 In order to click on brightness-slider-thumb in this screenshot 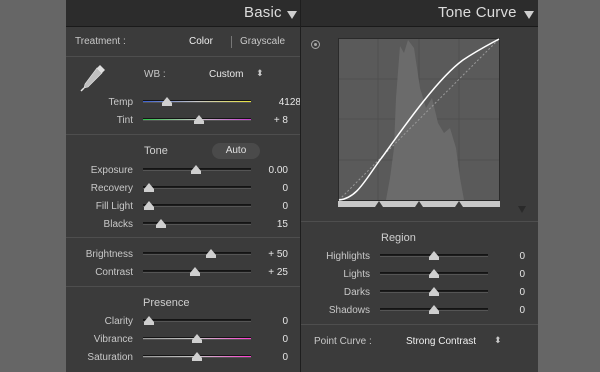, I will do `click(211, 253)`.